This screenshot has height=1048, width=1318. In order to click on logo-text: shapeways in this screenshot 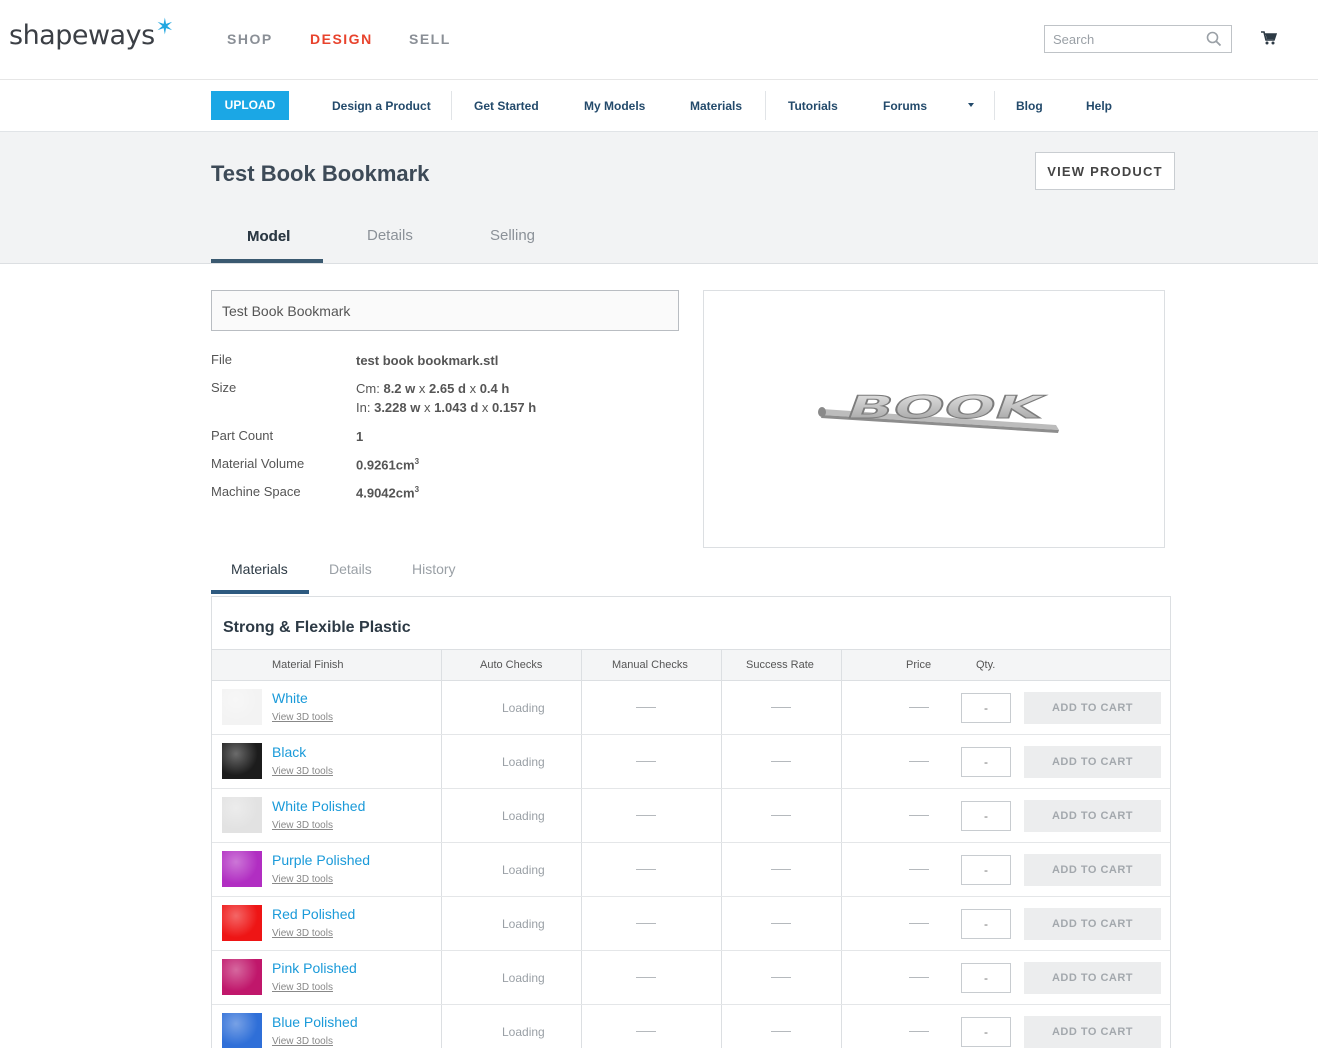, I will do `click(82, 35)`.